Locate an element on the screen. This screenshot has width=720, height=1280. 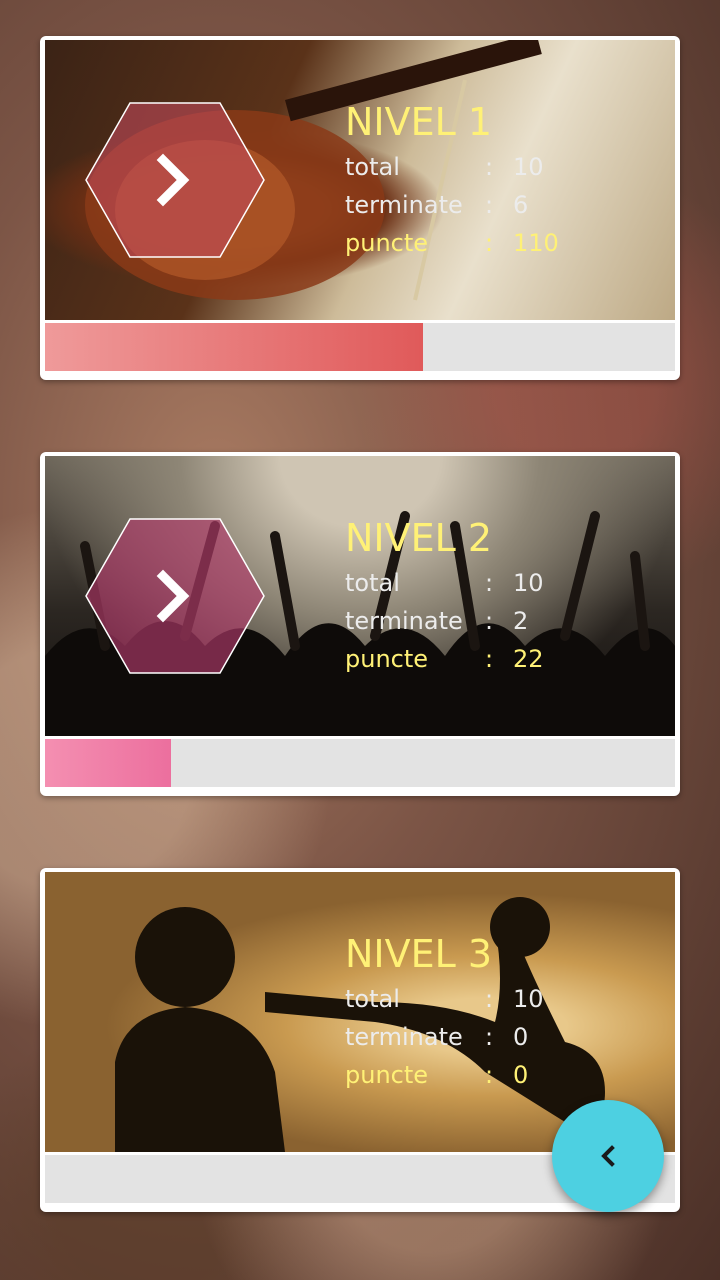
back-fab-button is located at coordinates (608, 1156).